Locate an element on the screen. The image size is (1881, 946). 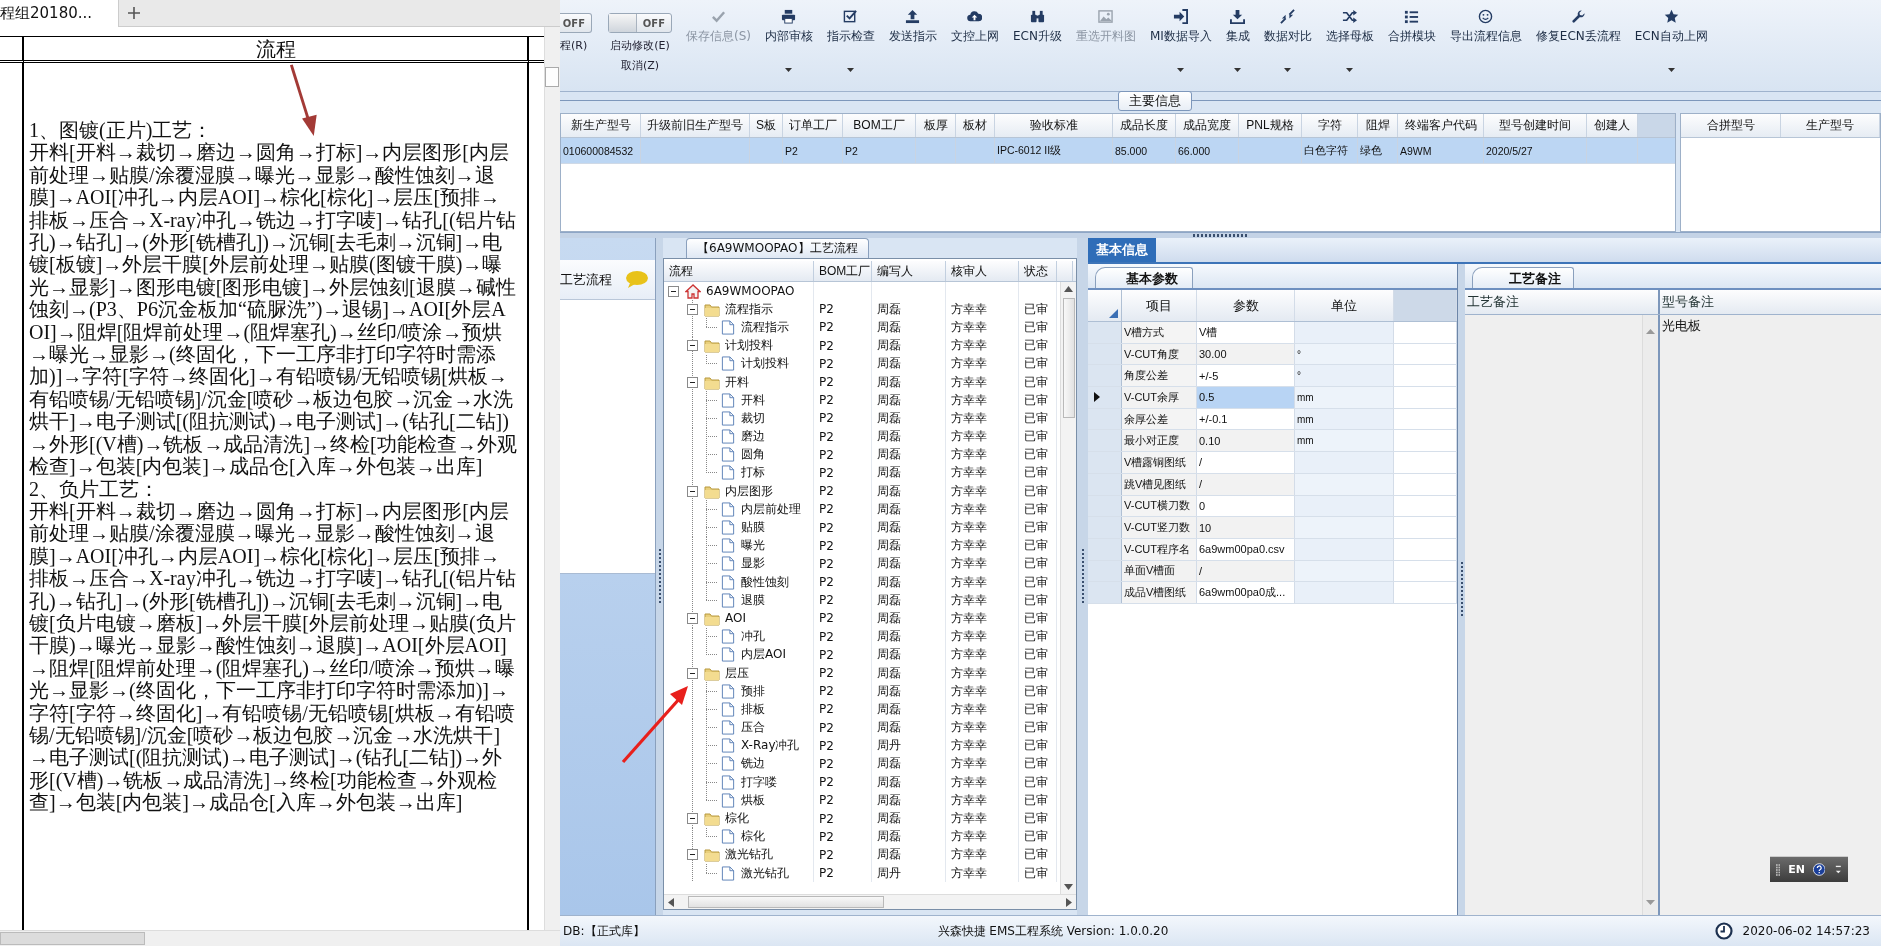
download-icon is located at coordinates (1238, 16).